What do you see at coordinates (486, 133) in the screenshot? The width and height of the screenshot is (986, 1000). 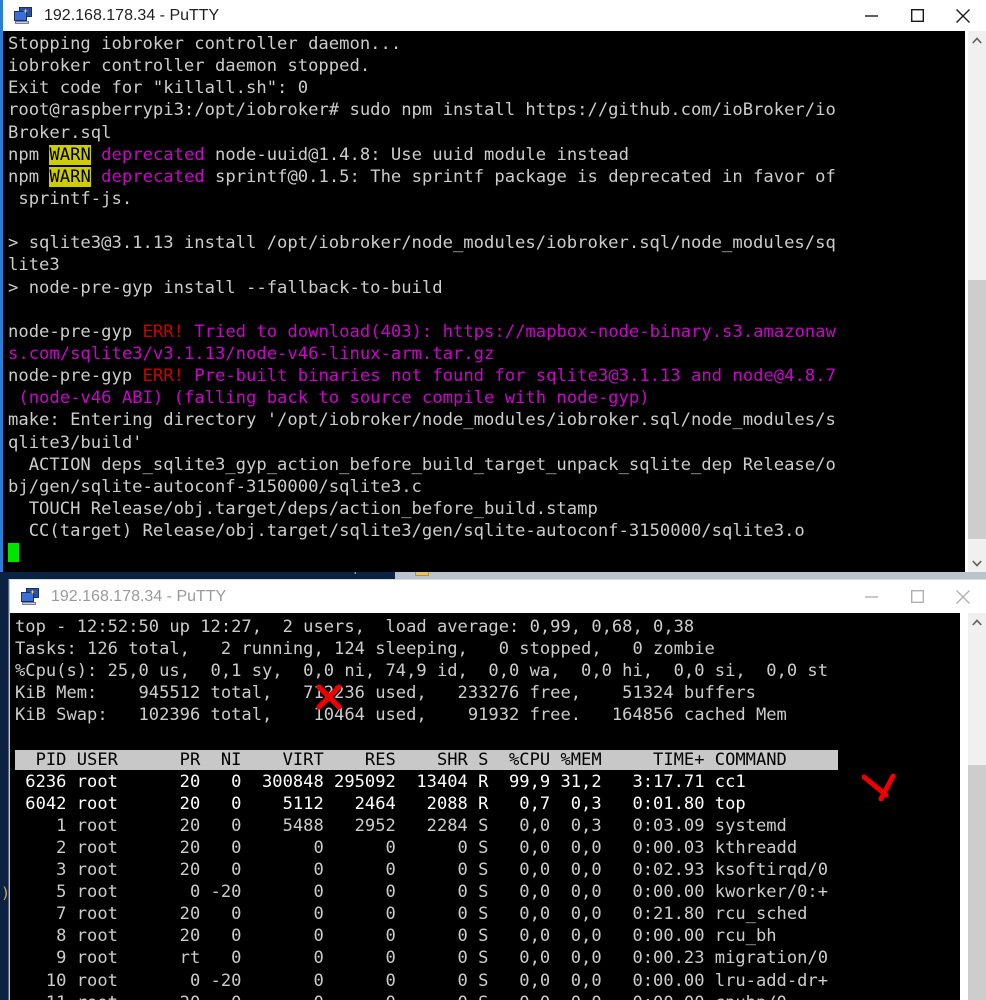 I see `terminal-line: Broker.sql` at bounding box center [486, 133].